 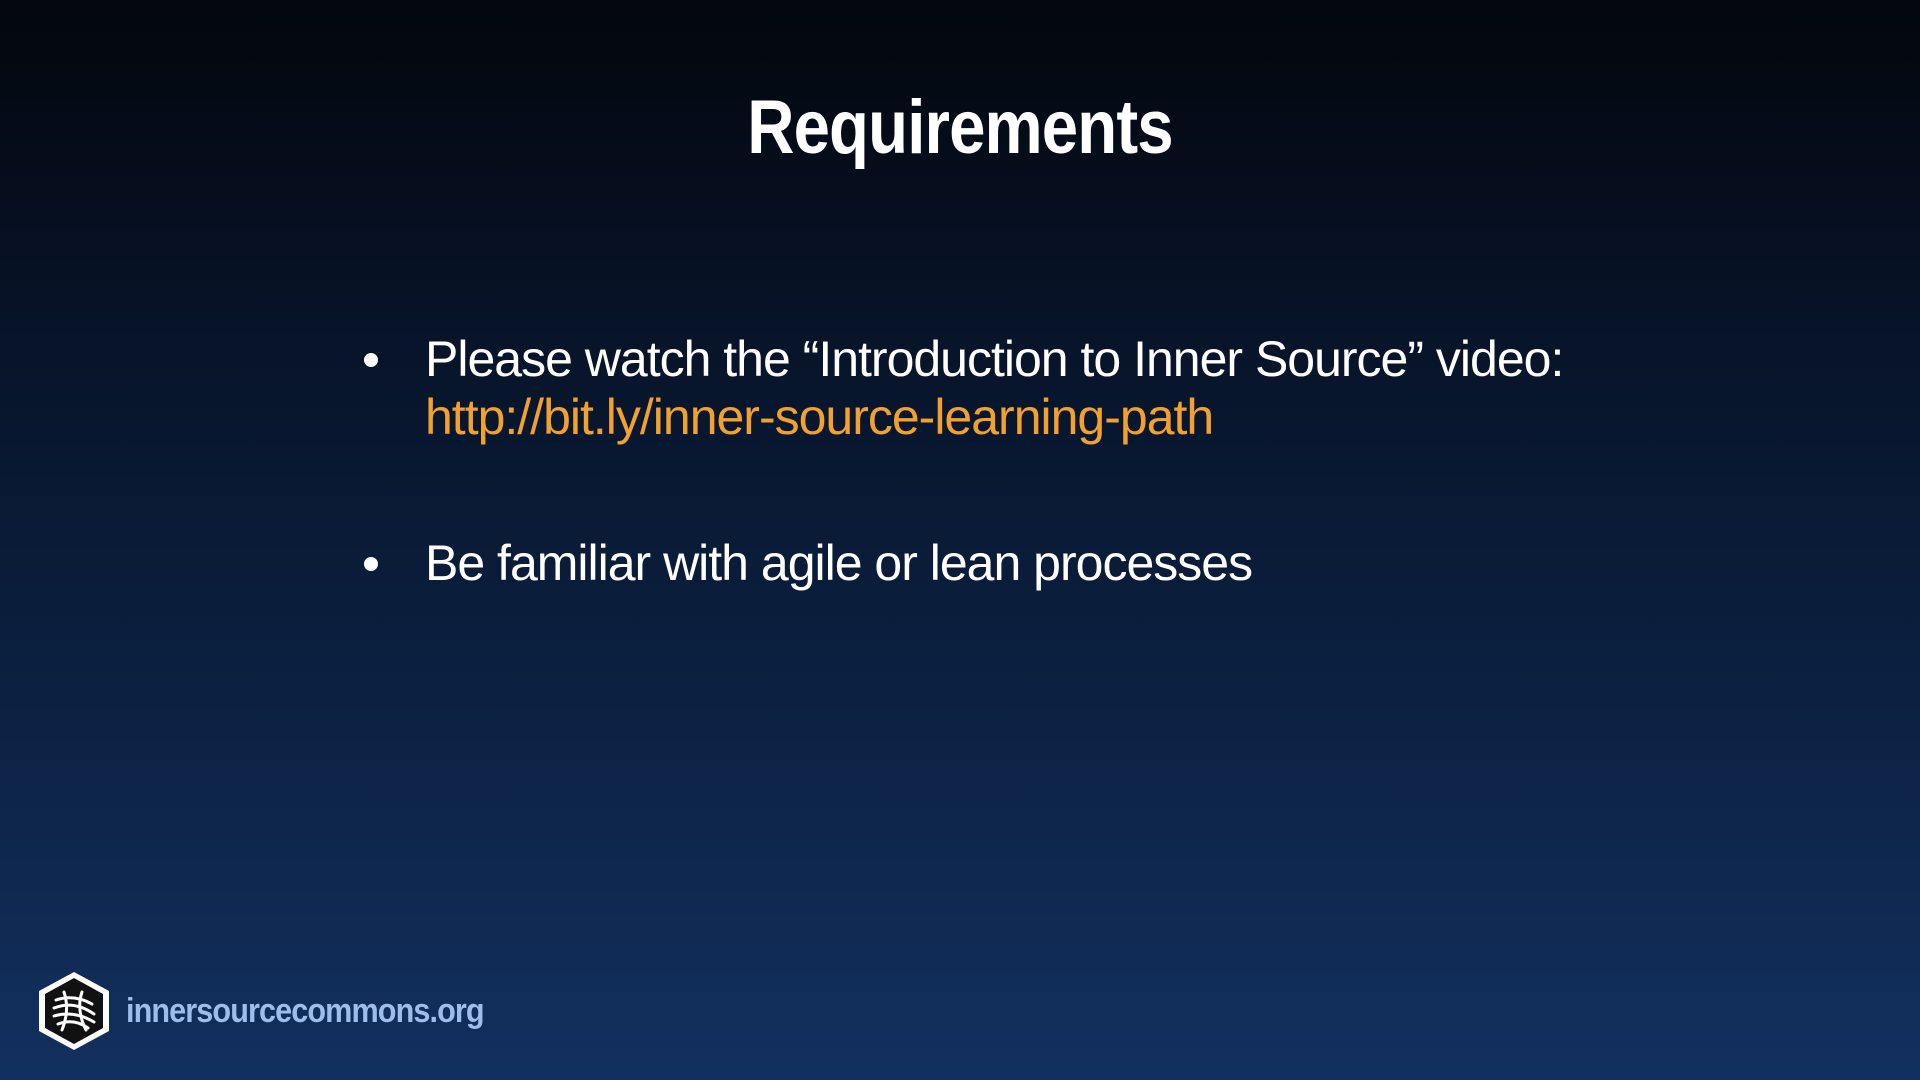 What do you see at coordinates (960, 127) in the screenshot?
I see `slide-title: Requirements` at bounding box center [960, 127].